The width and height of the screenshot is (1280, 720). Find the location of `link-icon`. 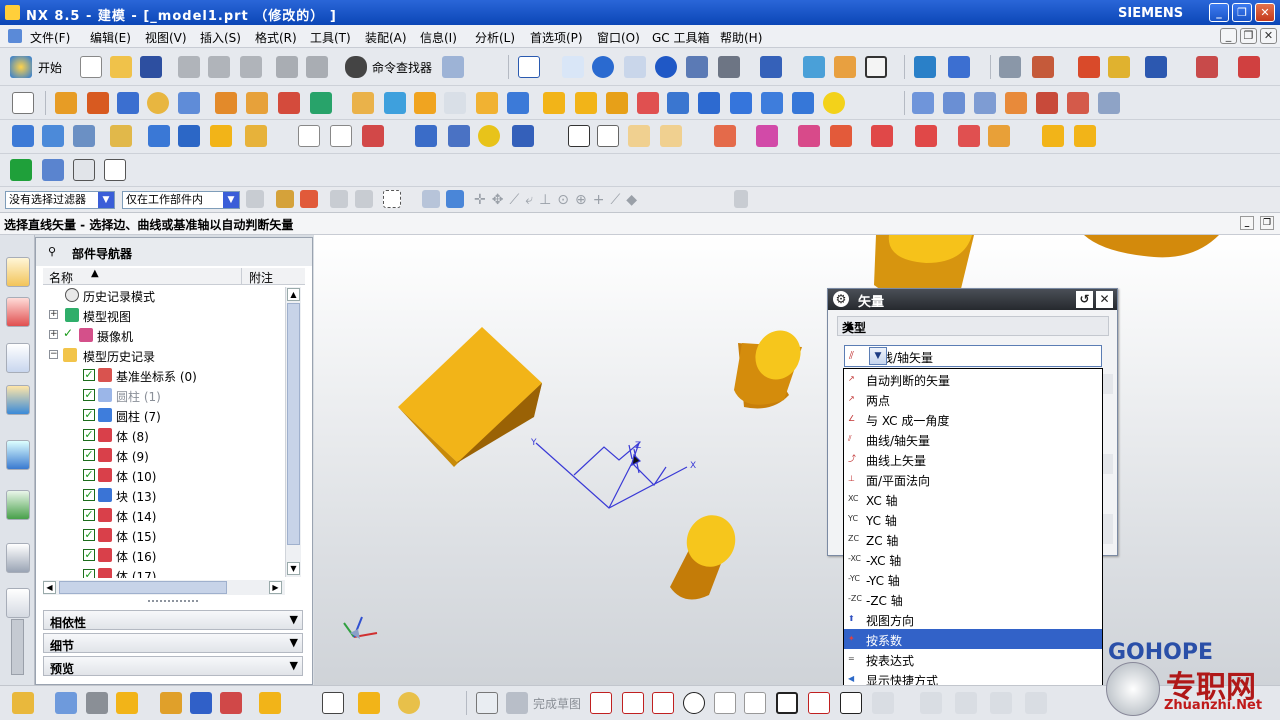

link-icon is located at coordinates (409, 703).